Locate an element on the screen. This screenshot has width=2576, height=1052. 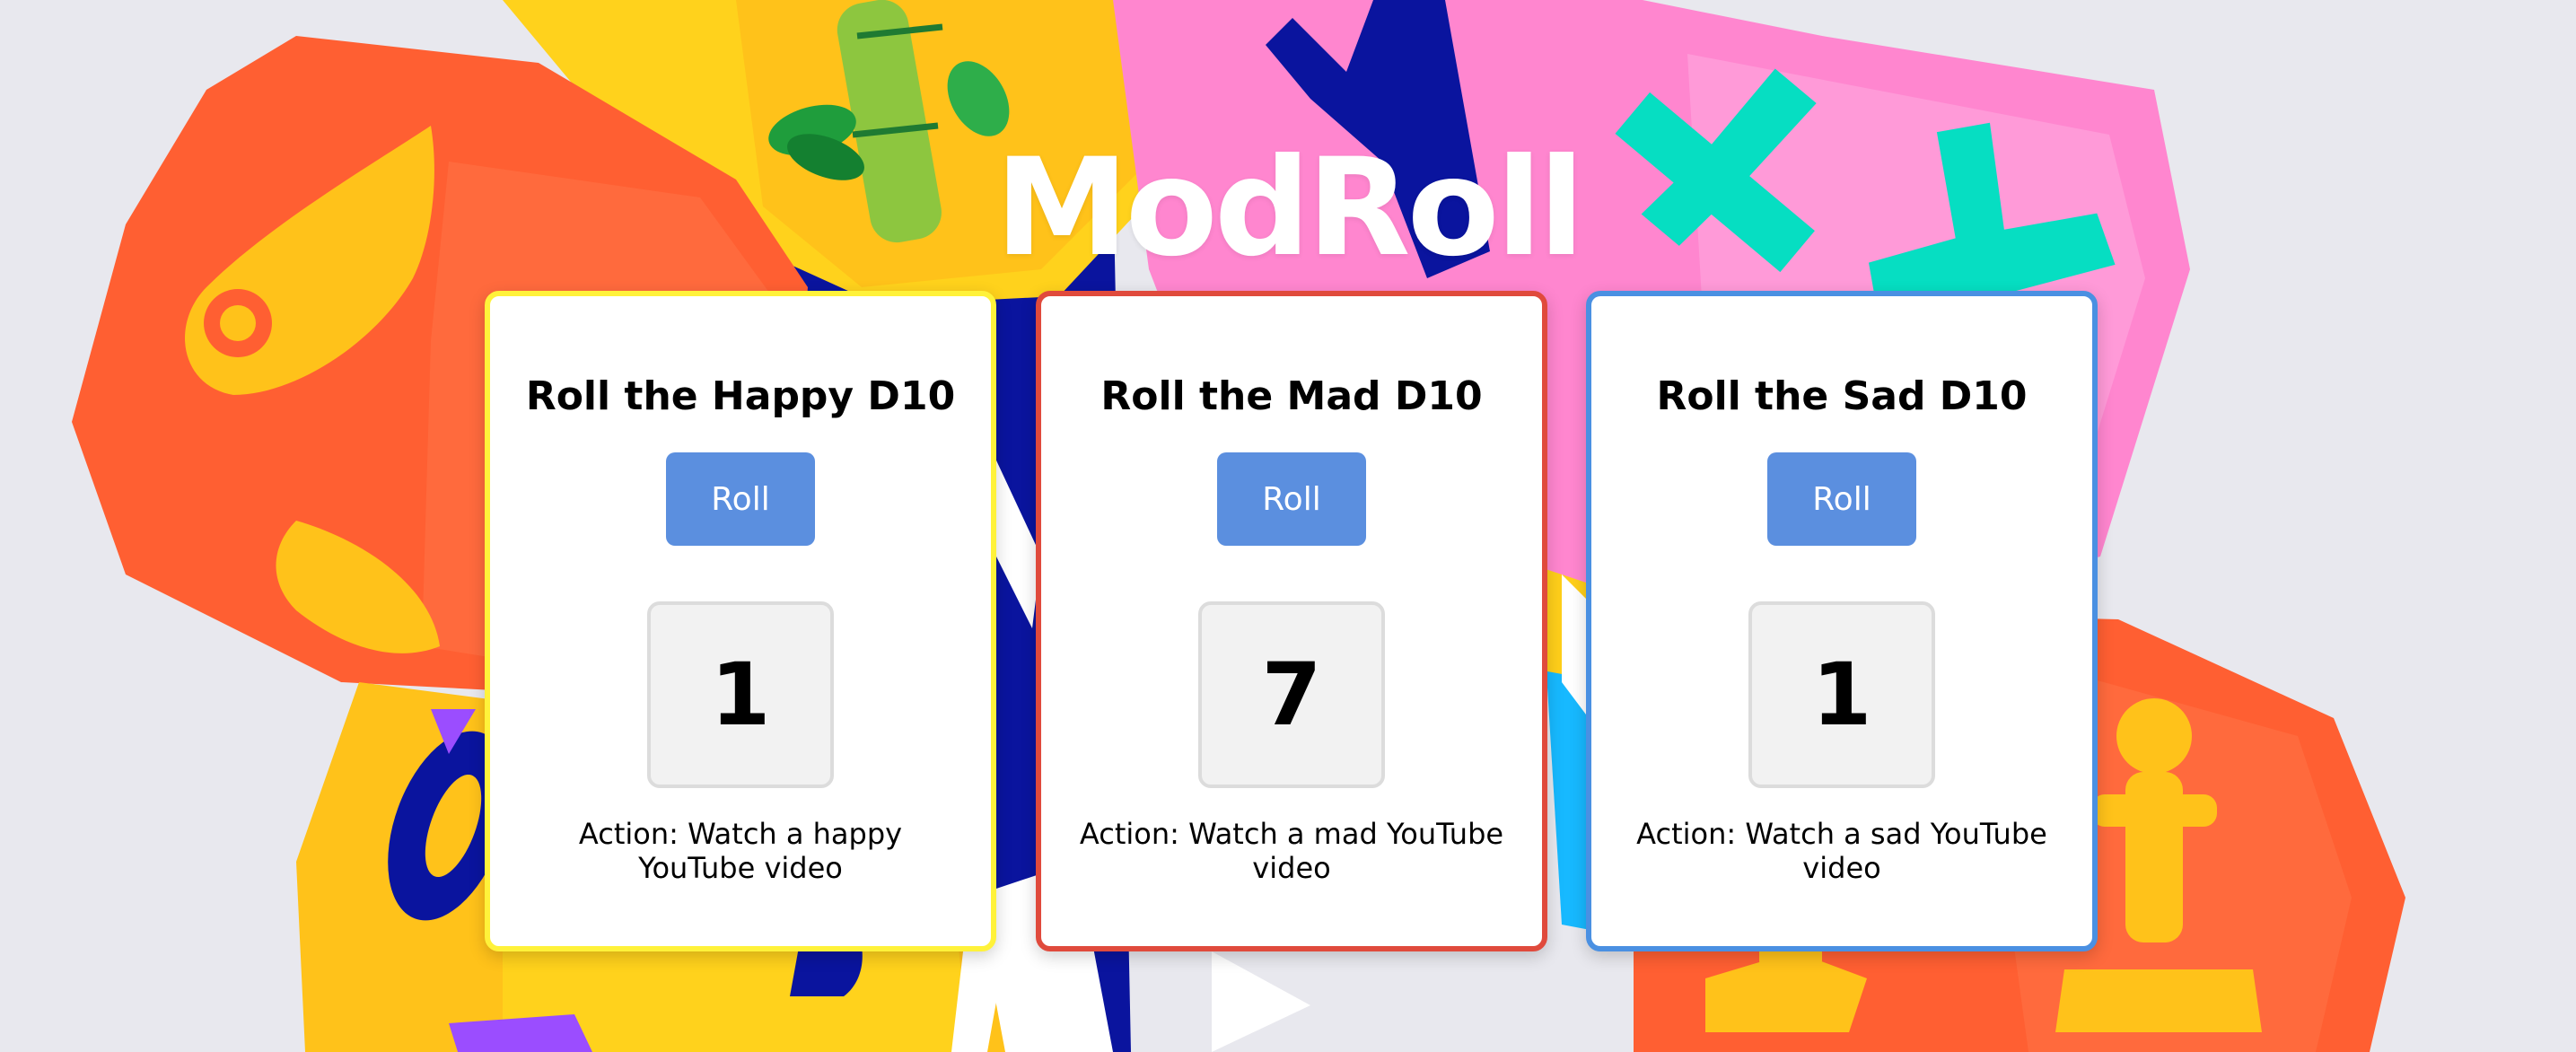
roll-happy-button: Roll is located at coordinates (740, 499).